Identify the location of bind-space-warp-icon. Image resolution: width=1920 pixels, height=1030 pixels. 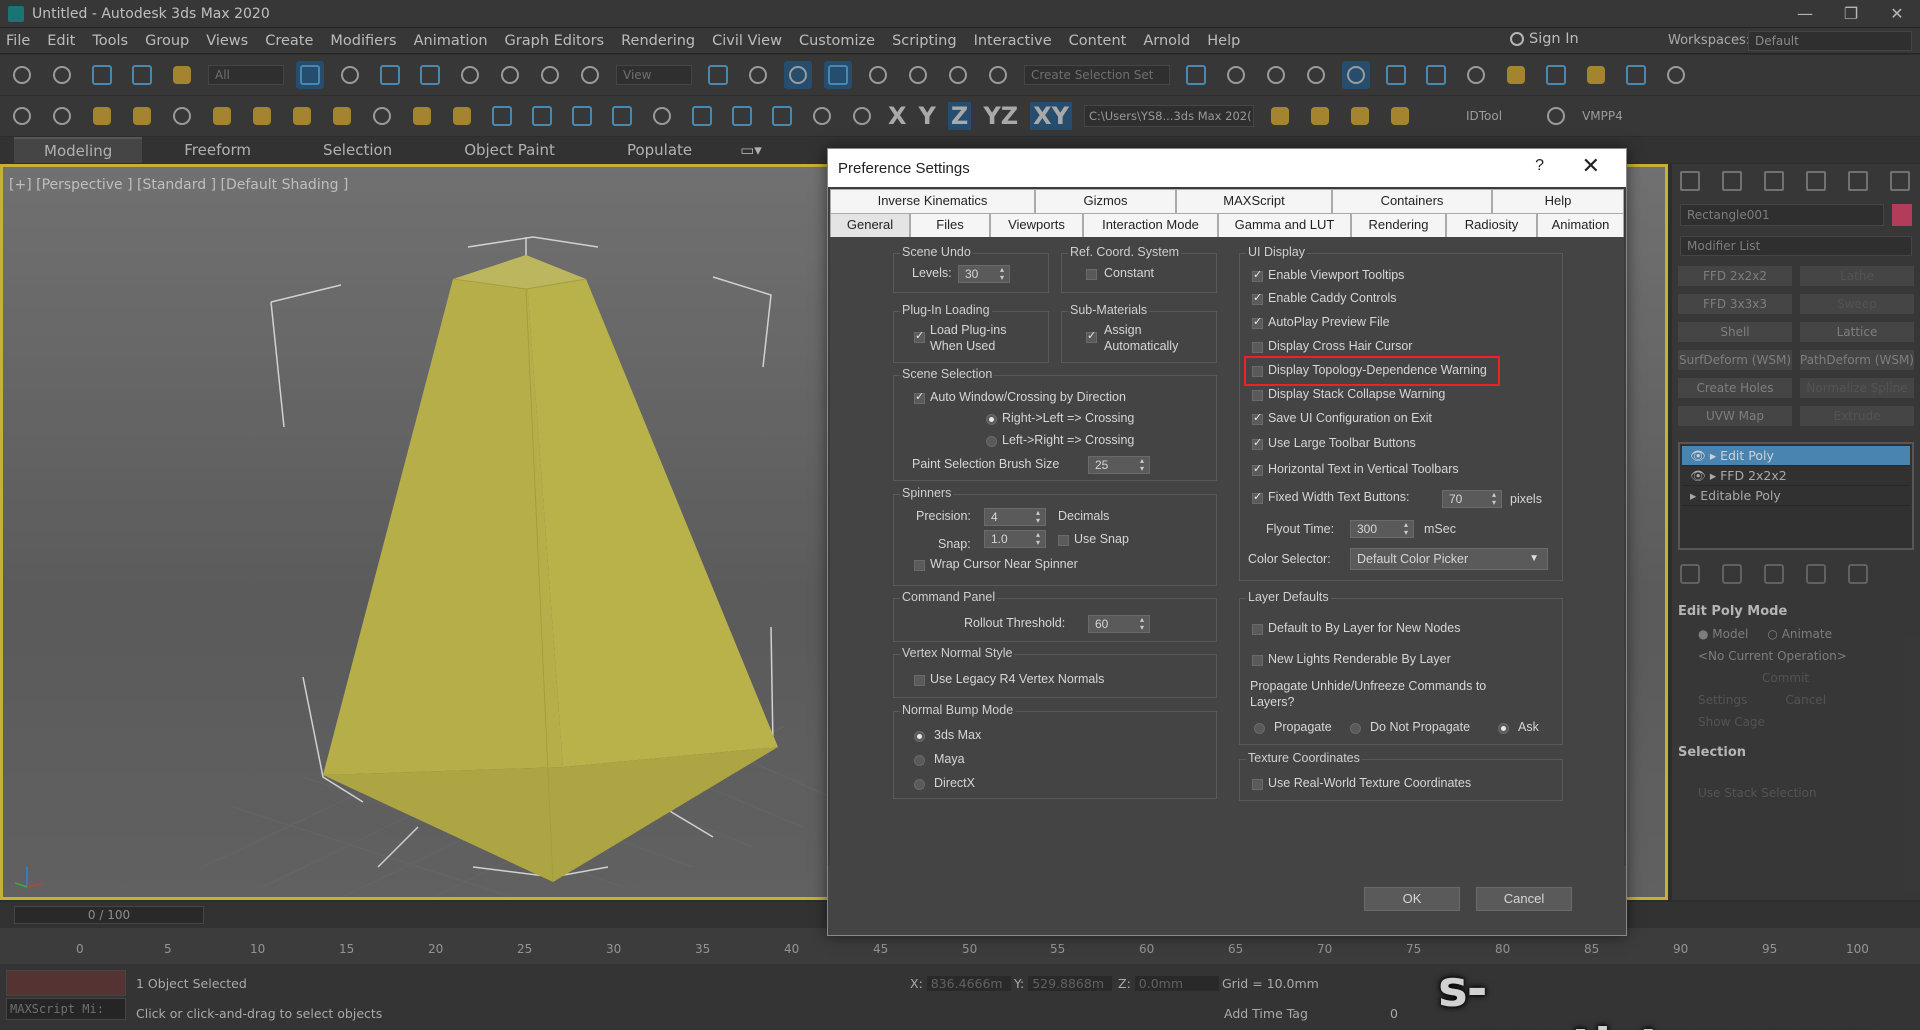
(182, 75).